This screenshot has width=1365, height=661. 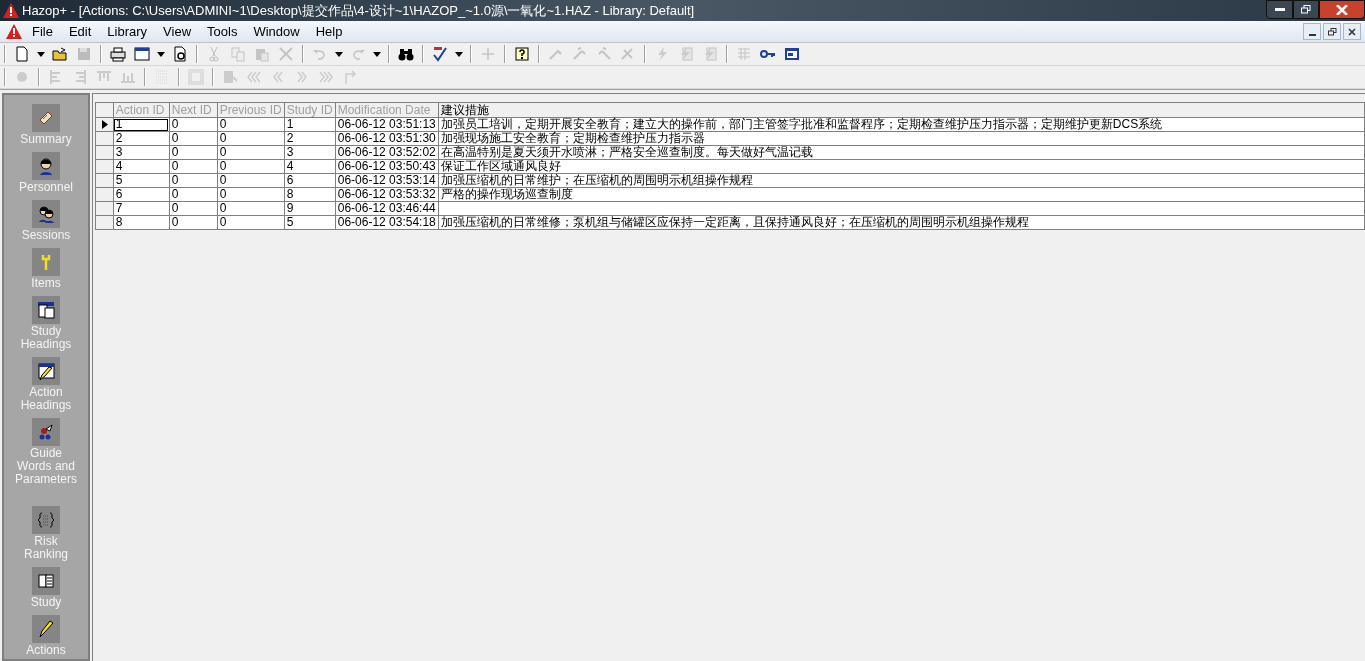 What do you see at coordinates (46, 187) in the screenshot?
I see `sidebar-label: Personnel` at bounding box center [46, 187].